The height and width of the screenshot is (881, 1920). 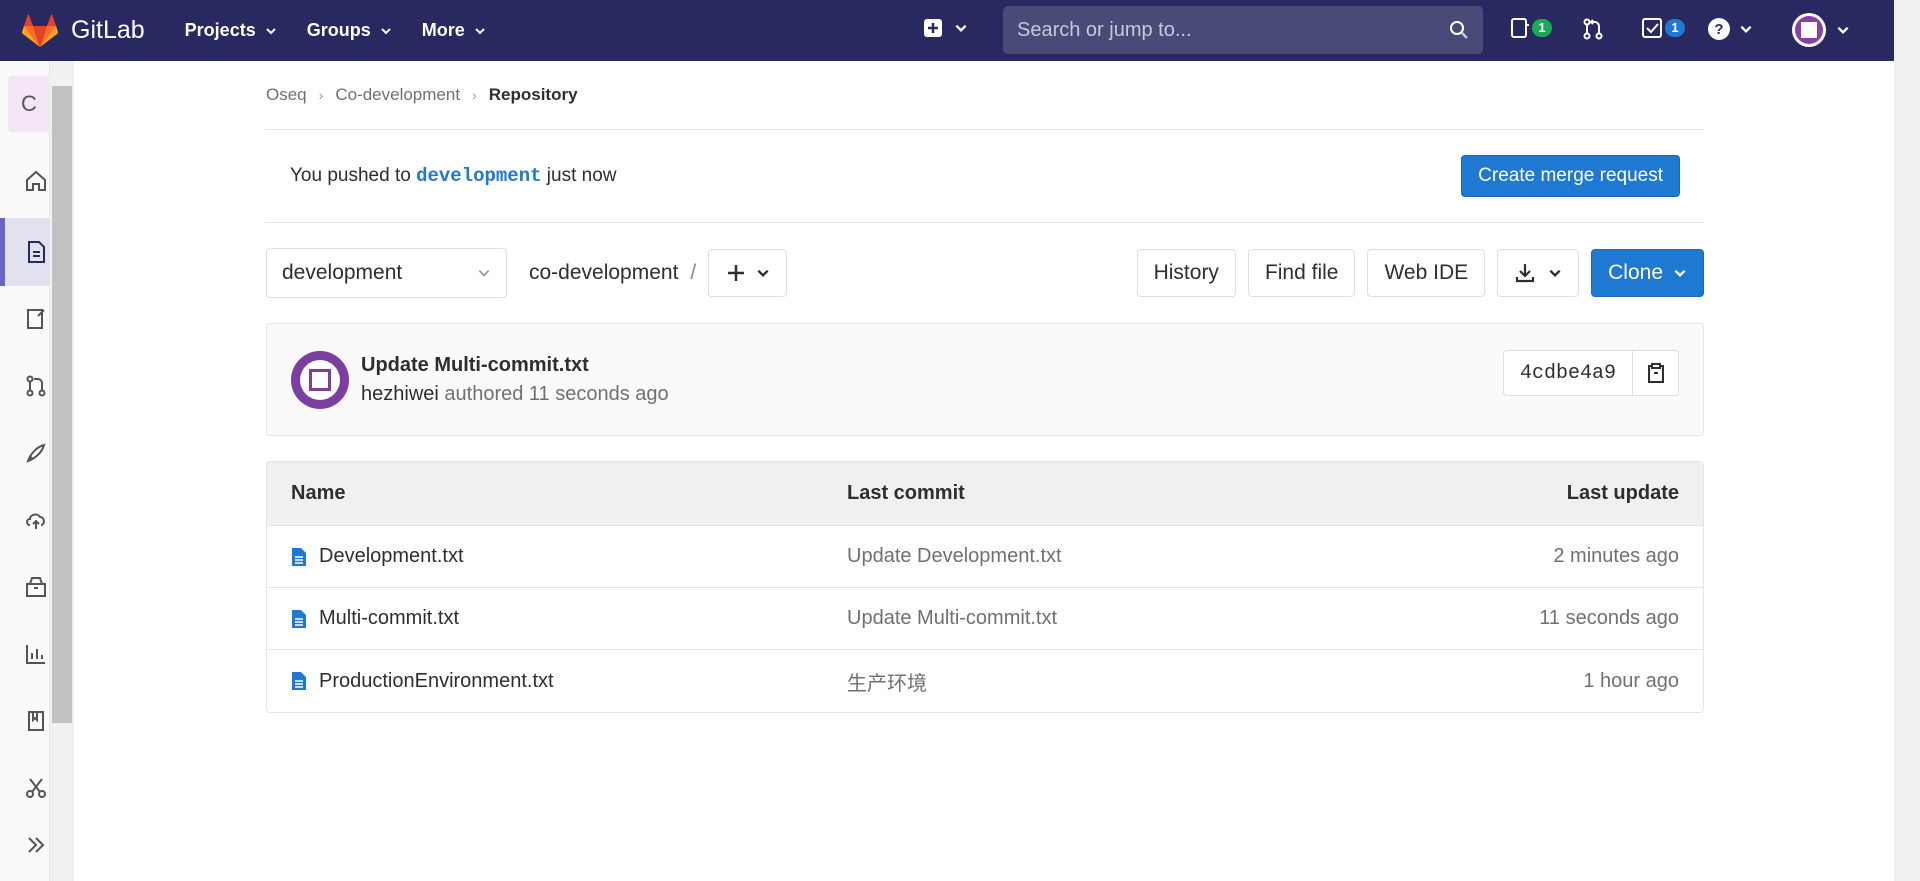 What do you see at coordinates (557, 681) in the screenshot?
I see `file-name-cell: ProductionEnvironment.txt` at bounding box center [557, 681].